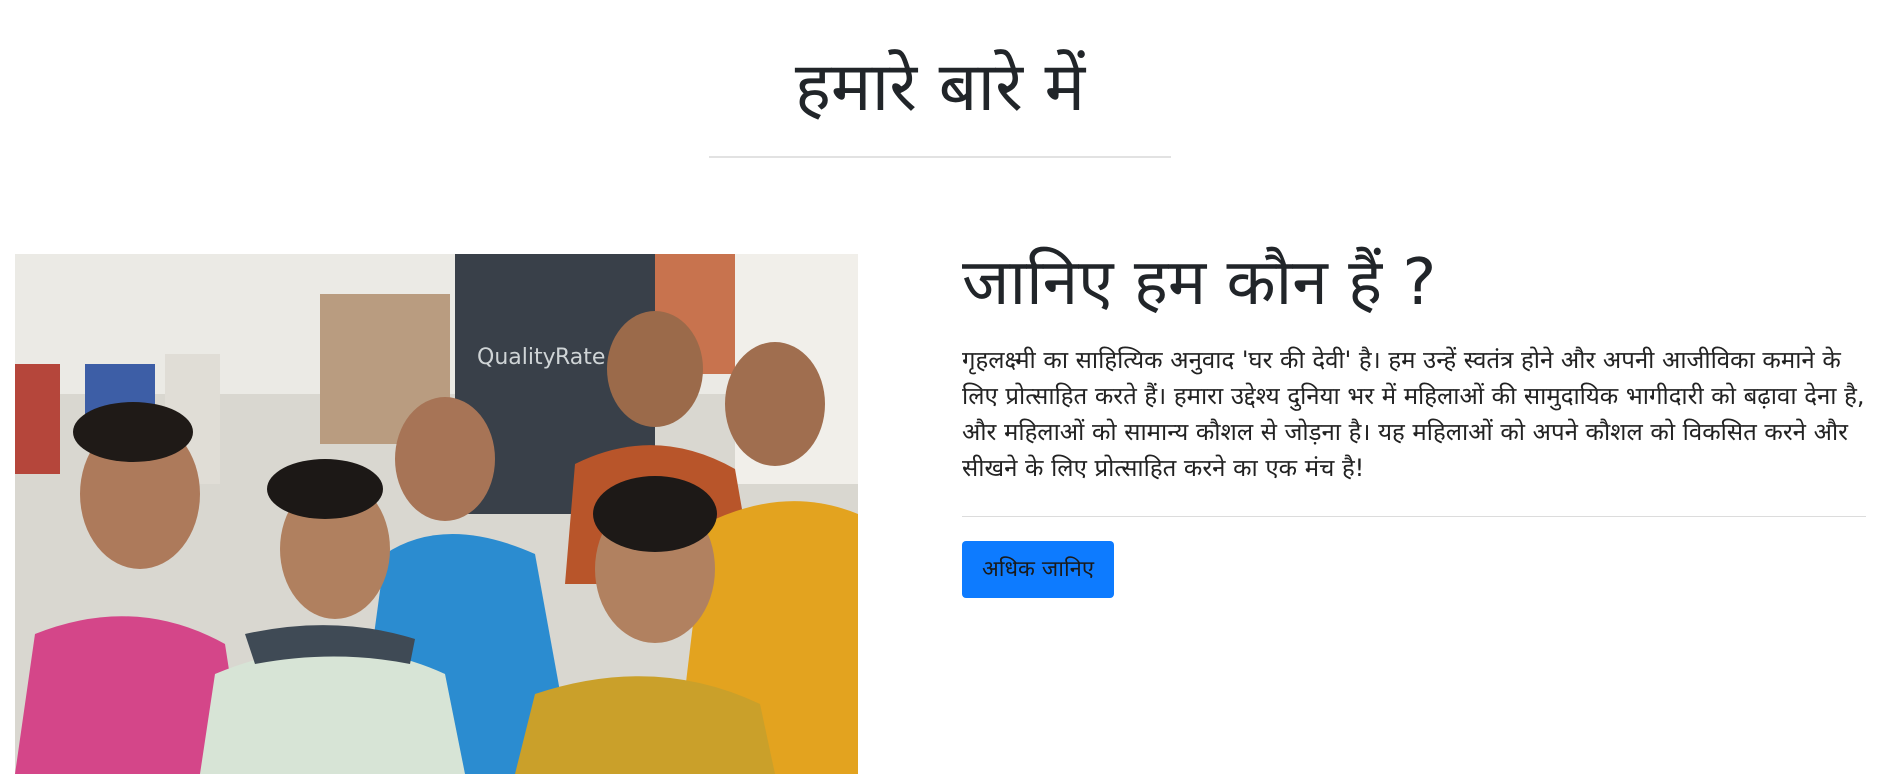 The image size is (1902, 774). I want to click on svg-text: Rate, so click(580, 357).